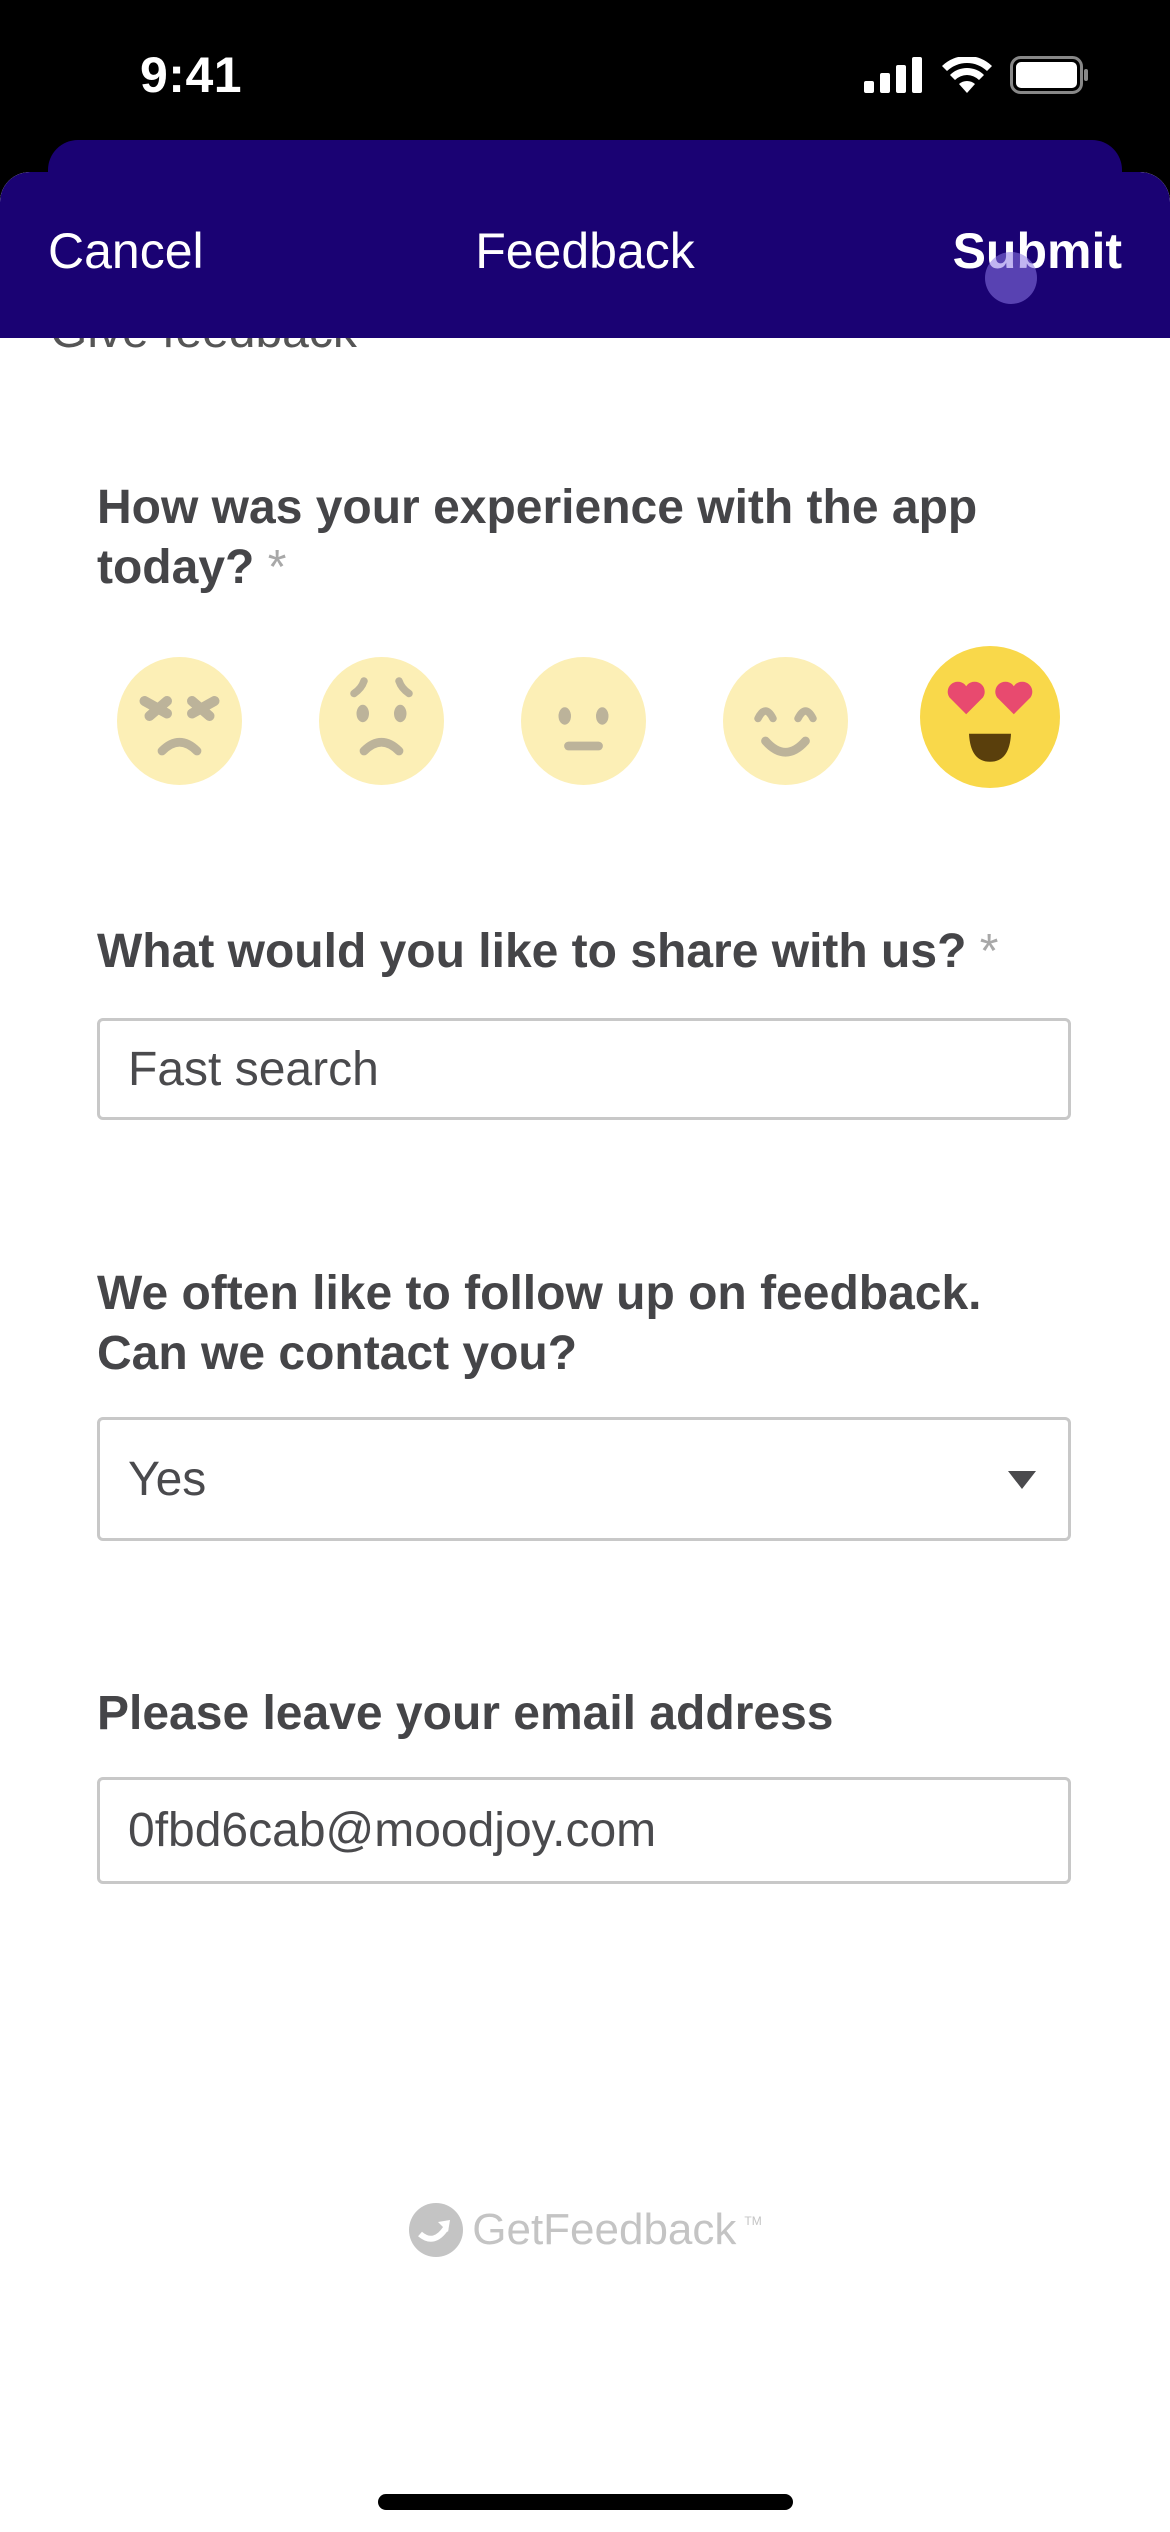  I want to click on share-question: What would you like to share with us? *, so click(587, 952).